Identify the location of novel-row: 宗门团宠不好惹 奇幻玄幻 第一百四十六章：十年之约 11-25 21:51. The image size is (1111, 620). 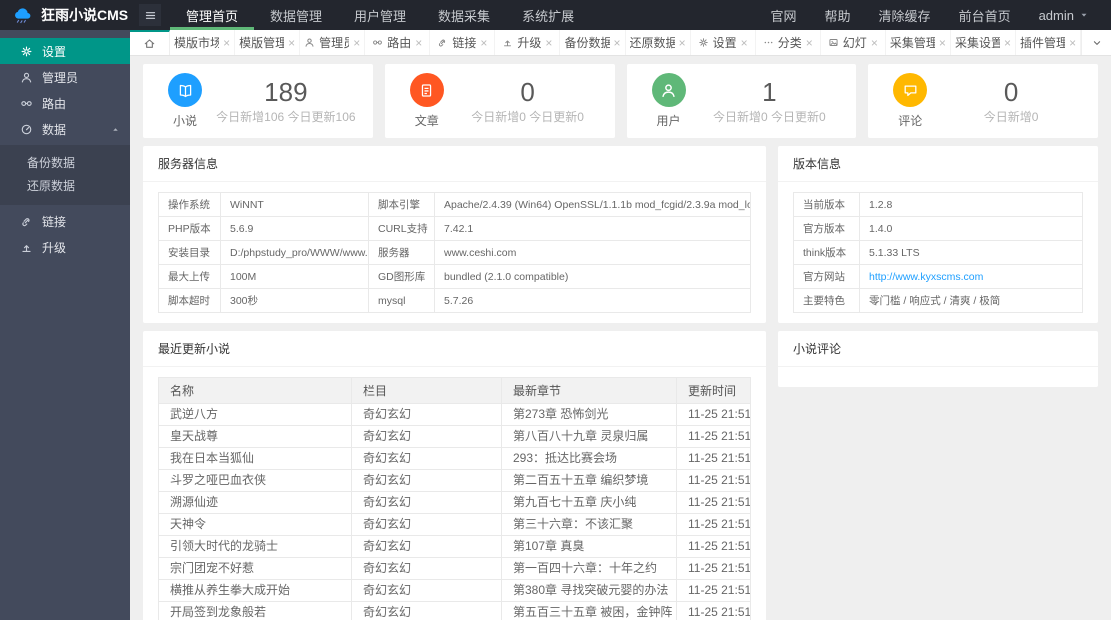
(454, 568).